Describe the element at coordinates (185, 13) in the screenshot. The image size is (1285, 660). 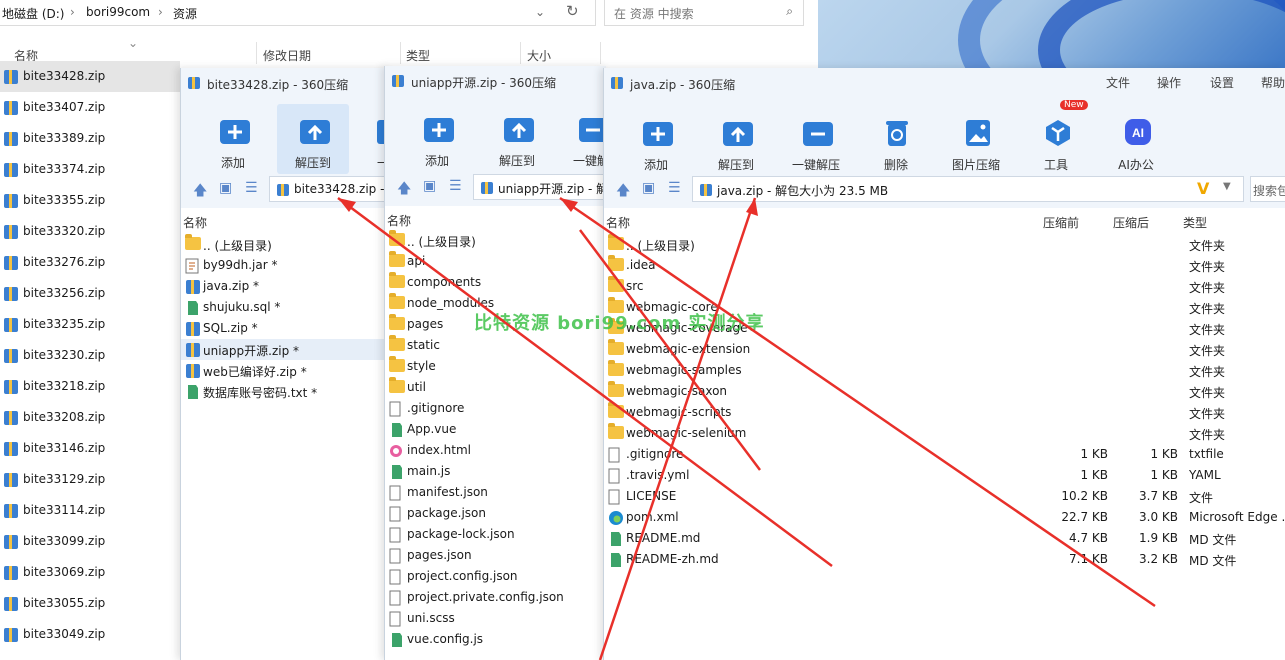
I see `breadcrumb-current: 资源` at that location.